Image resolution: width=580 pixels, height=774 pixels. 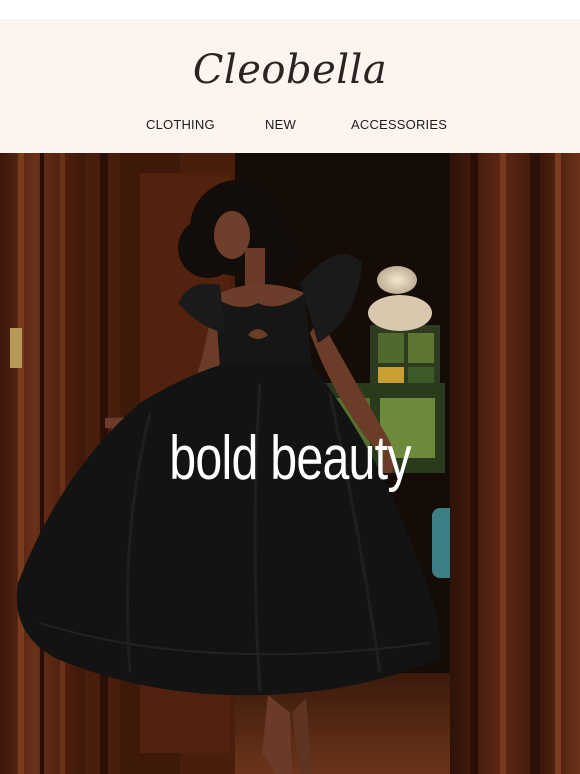 I want to click on brand-logo: Cleobella, so click(x=290, y=70).